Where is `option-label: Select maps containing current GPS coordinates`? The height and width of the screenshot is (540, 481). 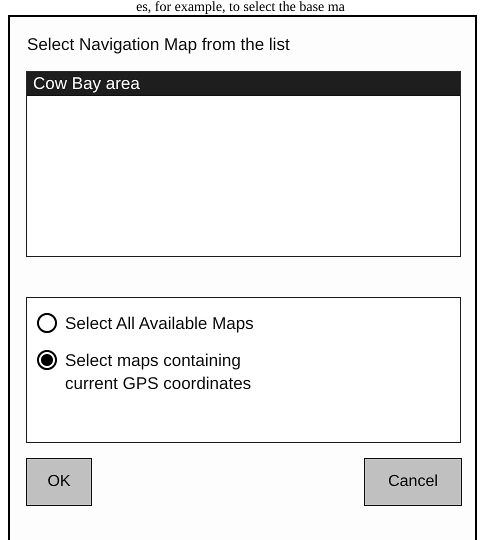
option-label: Select maps containing current GPS coordinates is located at coordinates (158, 372).